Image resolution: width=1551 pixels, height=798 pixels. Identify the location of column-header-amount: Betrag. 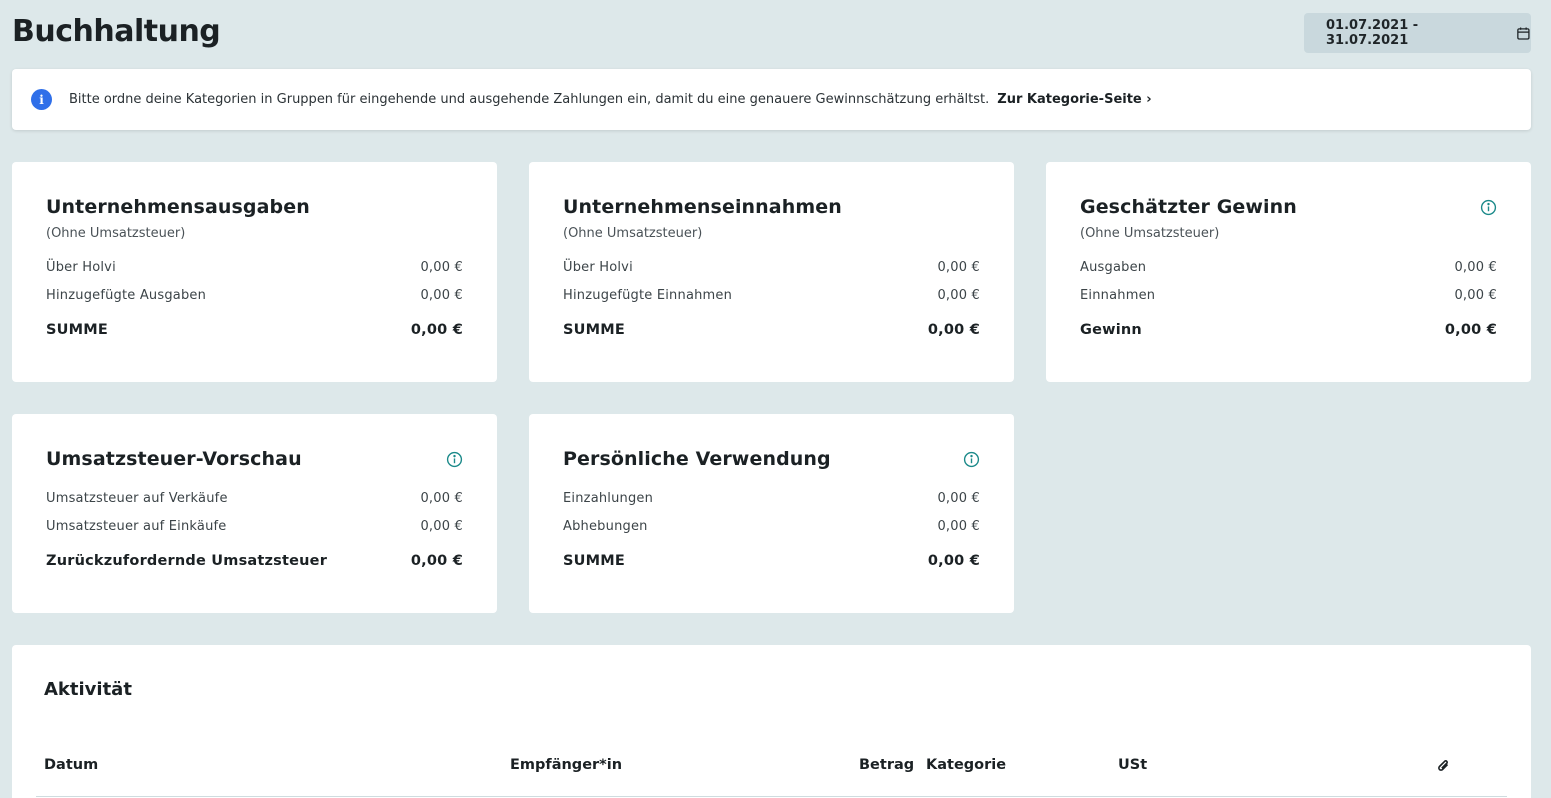
(886, 765).